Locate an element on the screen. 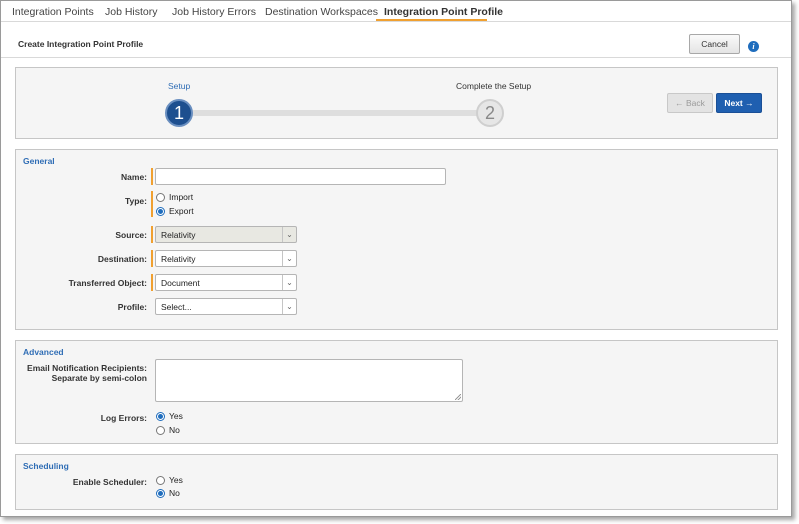 Image resolution: width=799 pixels, height=524 pixels. tab-integration-points: Integration Points is located at coordinates (53, 12).